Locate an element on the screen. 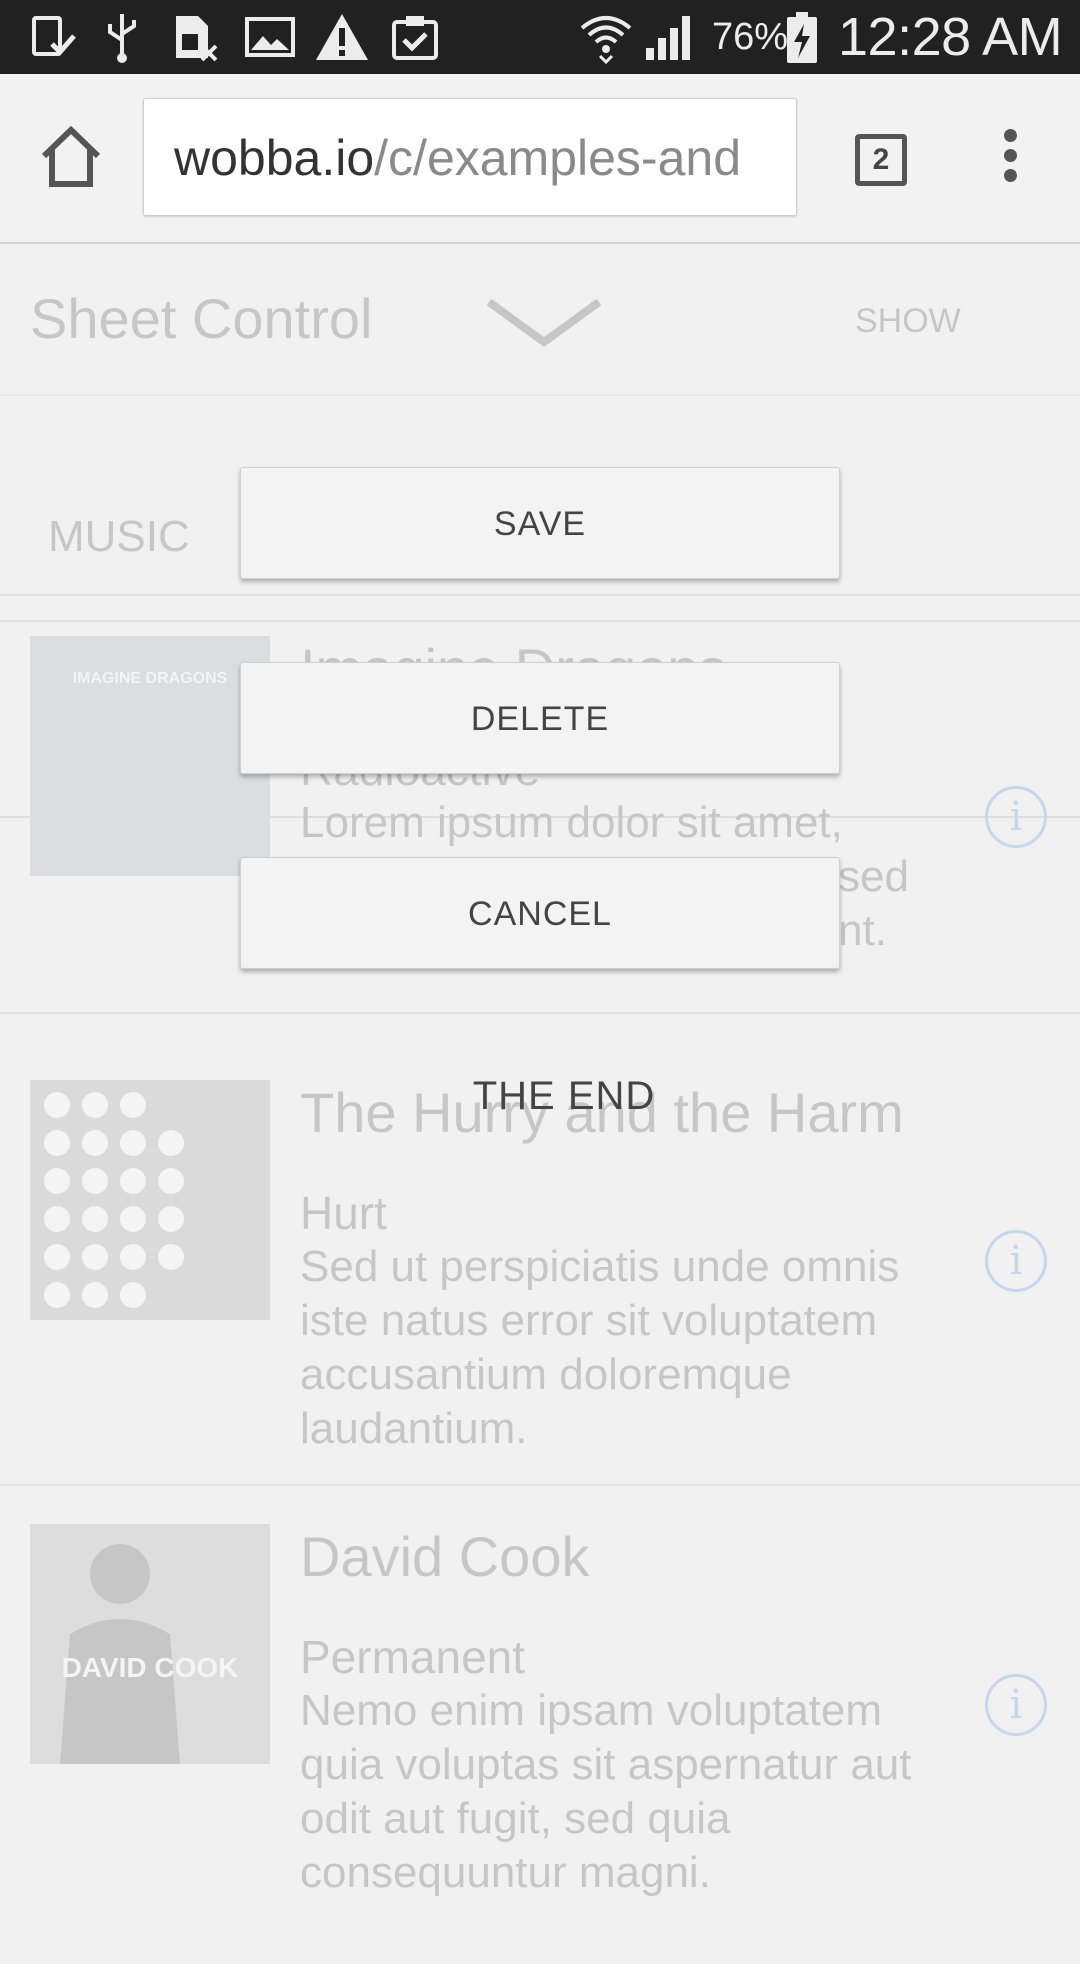 The width and height of the screenshot is (1080, 1964). usb-icon is located at coordinates (122, 38).